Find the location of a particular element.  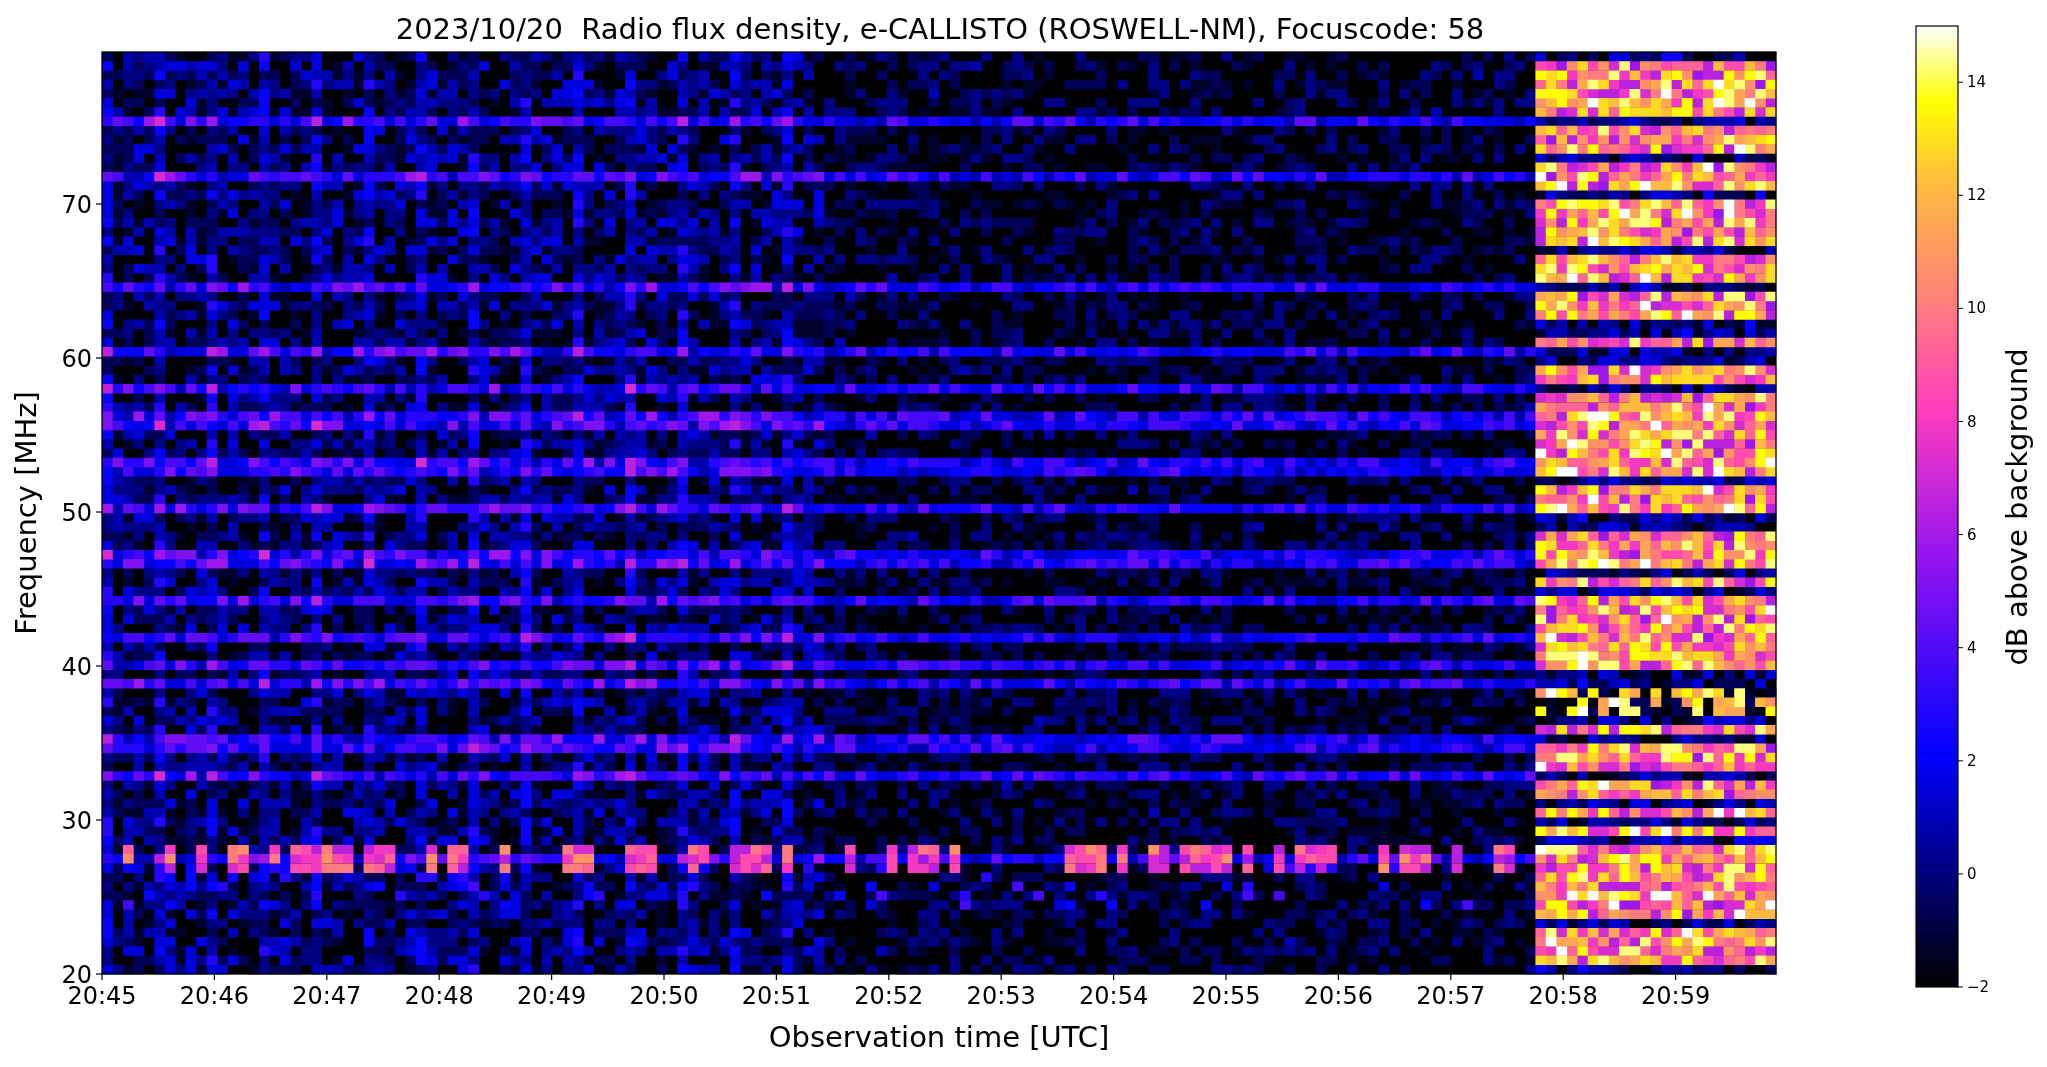

x-tick-label: 20:54 is located at coordinates (1114, 996).